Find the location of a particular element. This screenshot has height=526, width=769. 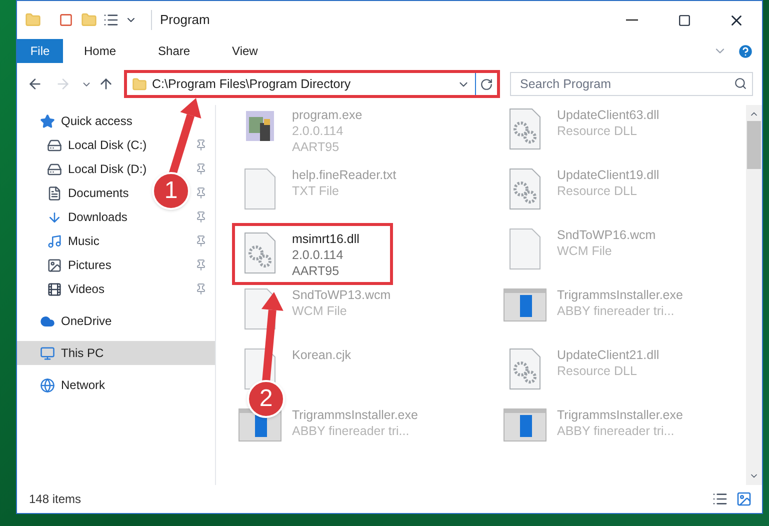

address-path: C:\Program Files\Program Directory is located at coordinates (251, 84).